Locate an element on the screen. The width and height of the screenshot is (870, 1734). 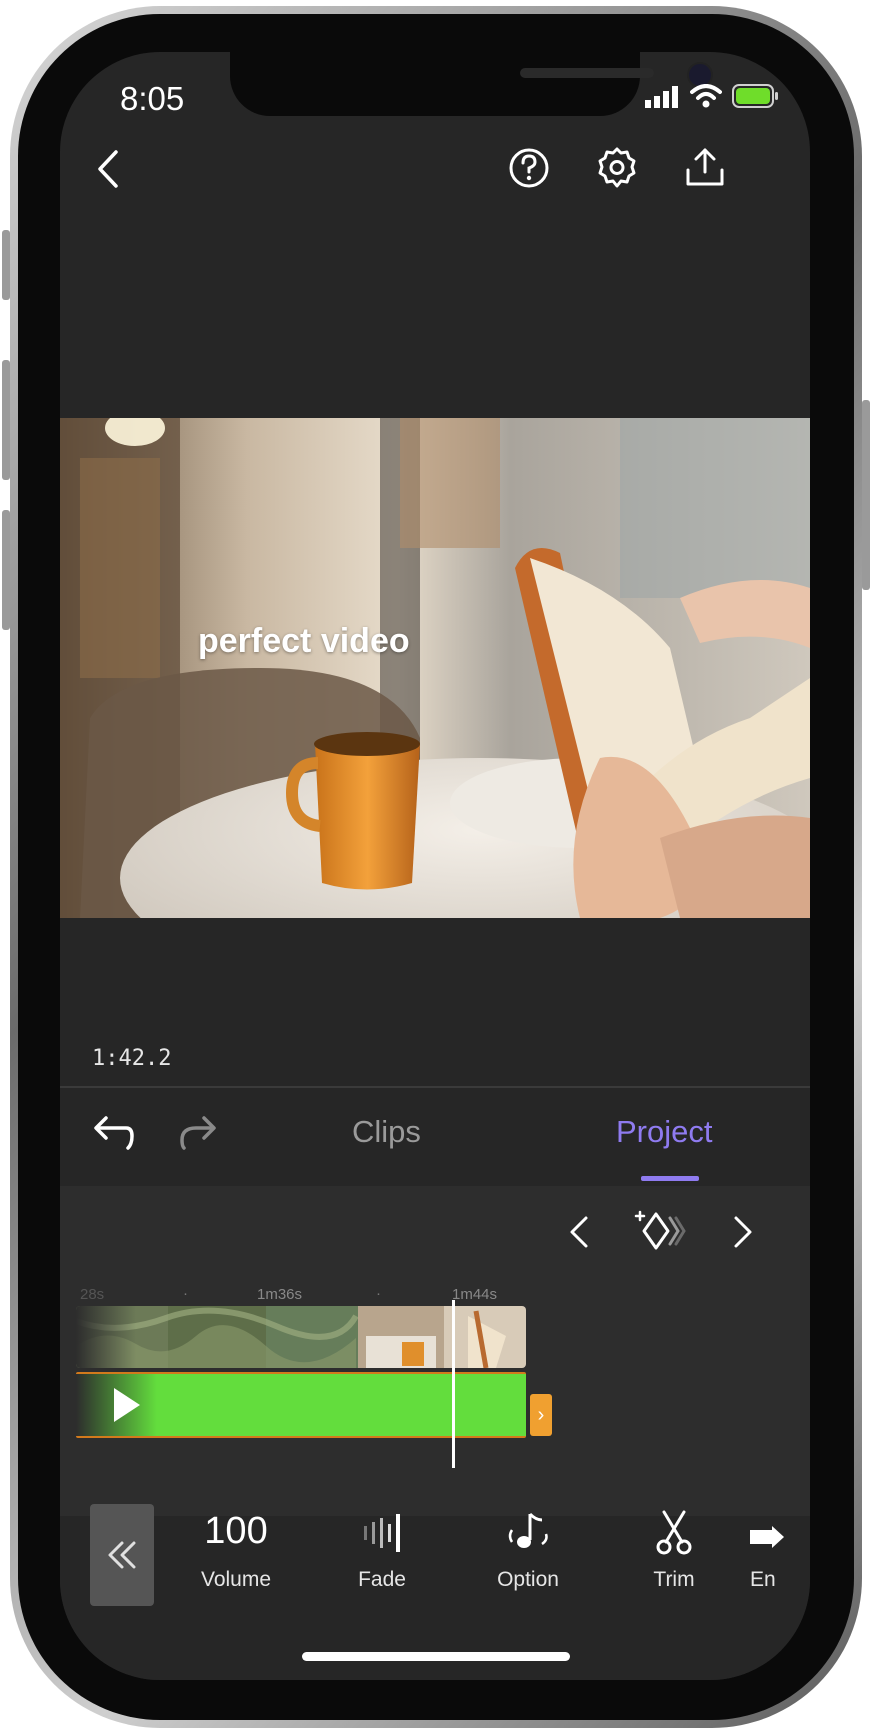
tool-option: Option is located at coordinates (528, 1565).